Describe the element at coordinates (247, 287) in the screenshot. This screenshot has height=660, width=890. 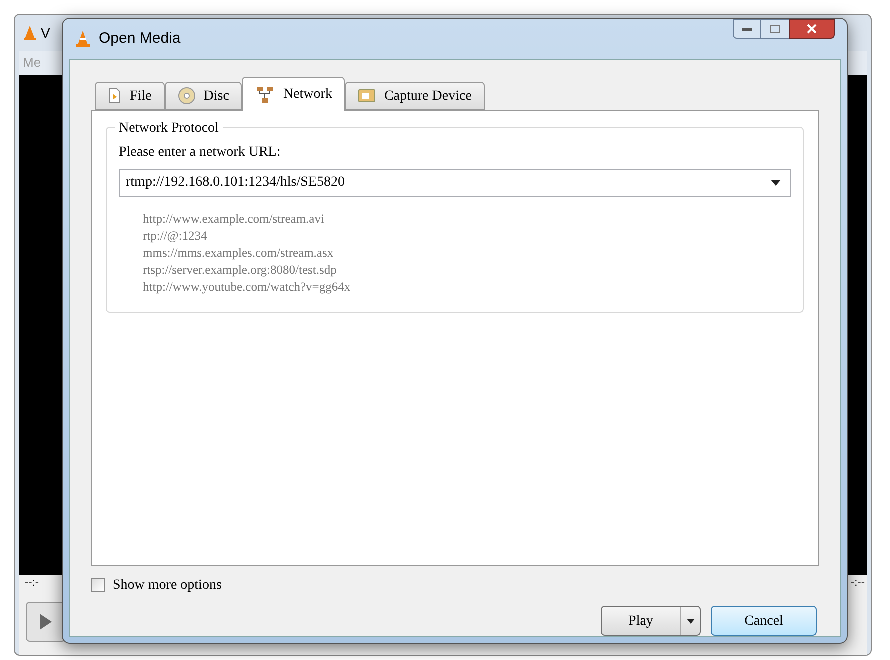
I see `example-url: http://www.youtube.com/watch?v=gg64x` at that location.